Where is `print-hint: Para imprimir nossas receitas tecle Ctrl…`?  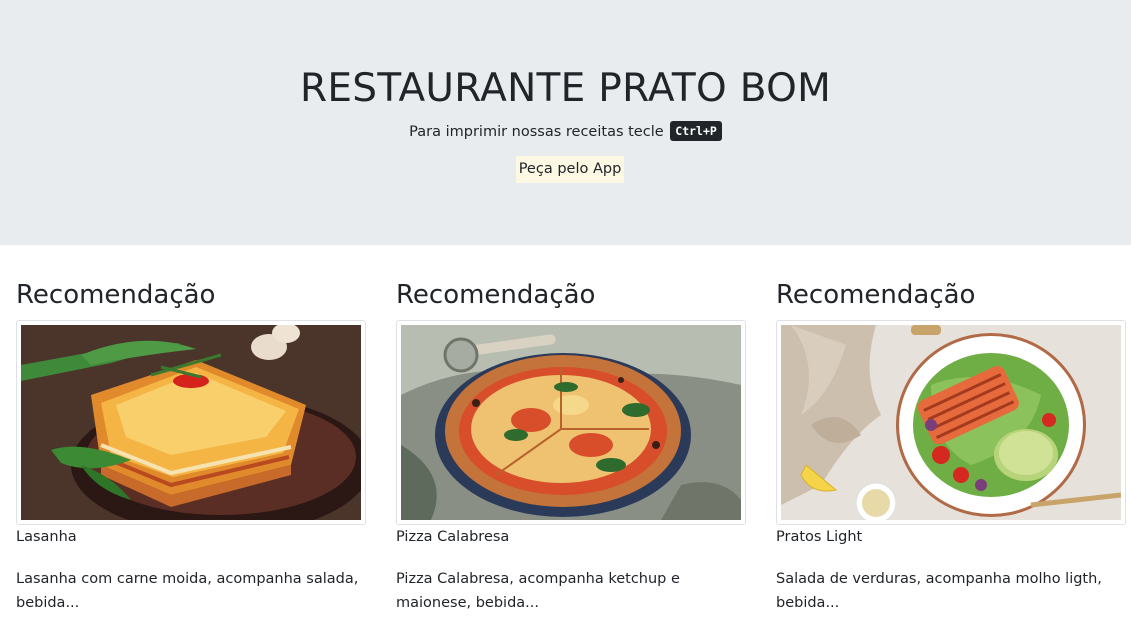
print-hint: Para imprimir nossas receitas tecle Ctrl… is located at coordinates (565, 131).